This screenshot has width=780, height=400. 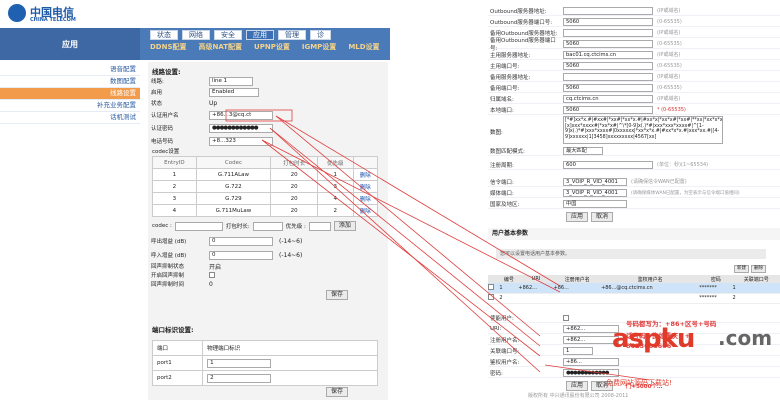 I want to click on phone-input: +8...323, so click(x=241, y=141).